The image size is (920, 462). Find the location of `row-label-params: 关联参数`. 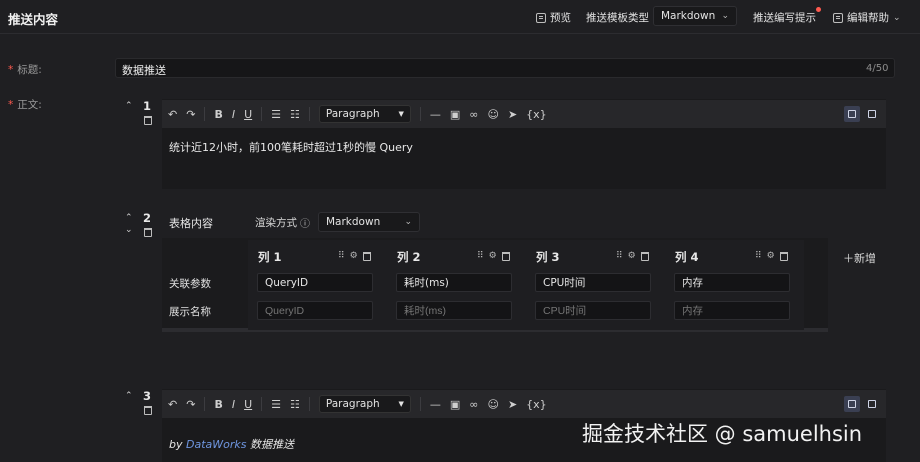

row-label-params: 关联参数 is located at coordinates (190, 284).